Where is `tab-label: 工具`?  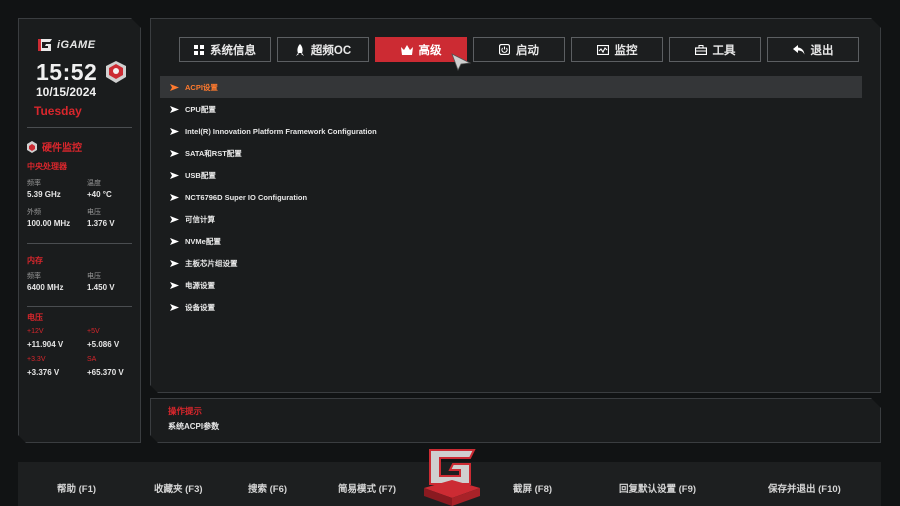
tab-label: 工具 is located at coordinates (724, 50).